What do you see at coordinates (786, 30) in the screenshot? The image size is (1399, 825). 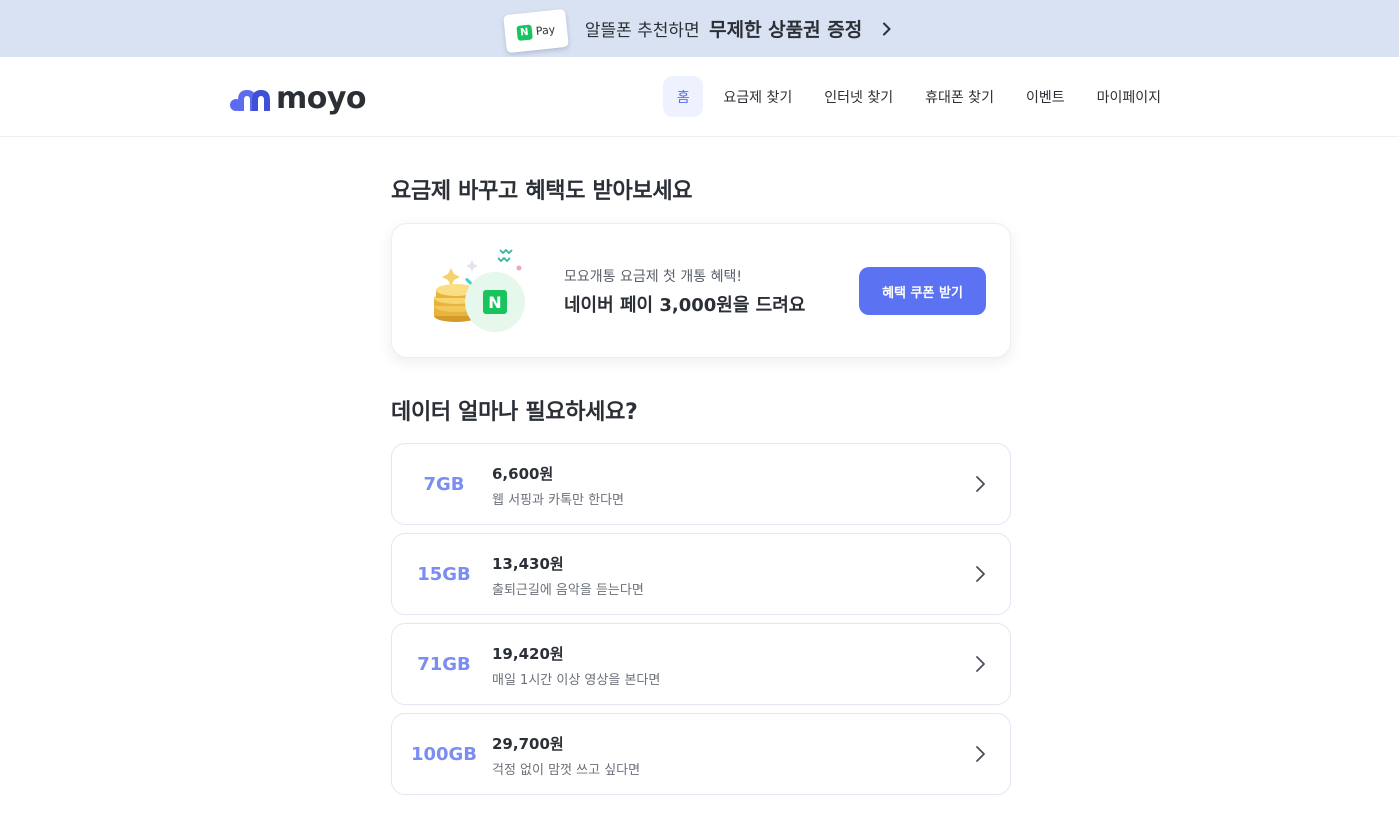 I see `promo-text-strong: 무제한 상품권 증정` at bounding box center [786, 30].